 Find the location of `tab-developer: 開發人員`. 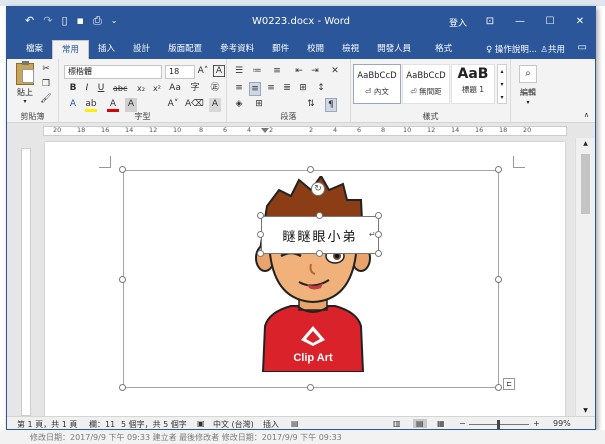

tab-developer: 開發人員 is located at coordinates (394, 49).